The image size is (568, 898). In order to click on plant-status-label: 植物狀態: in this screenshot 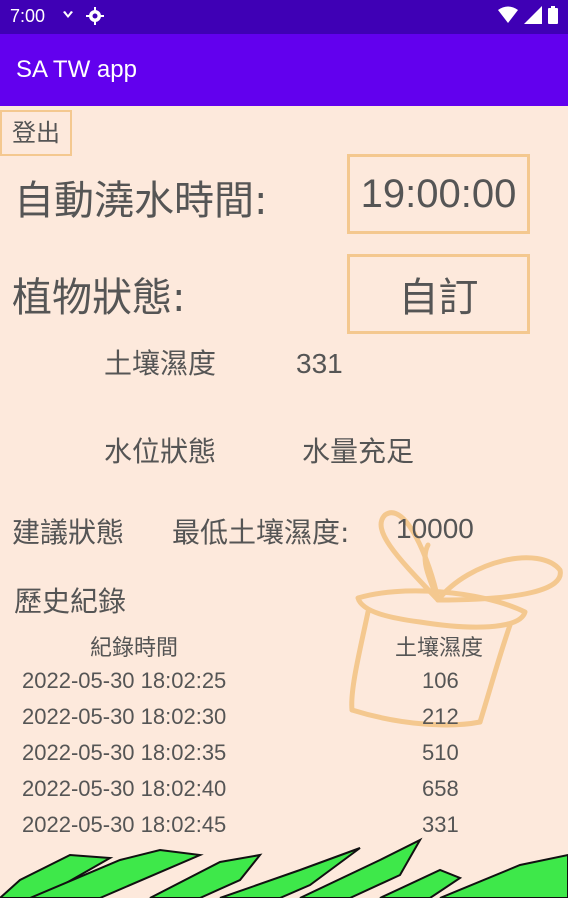, I will do `click(99, 298)`.